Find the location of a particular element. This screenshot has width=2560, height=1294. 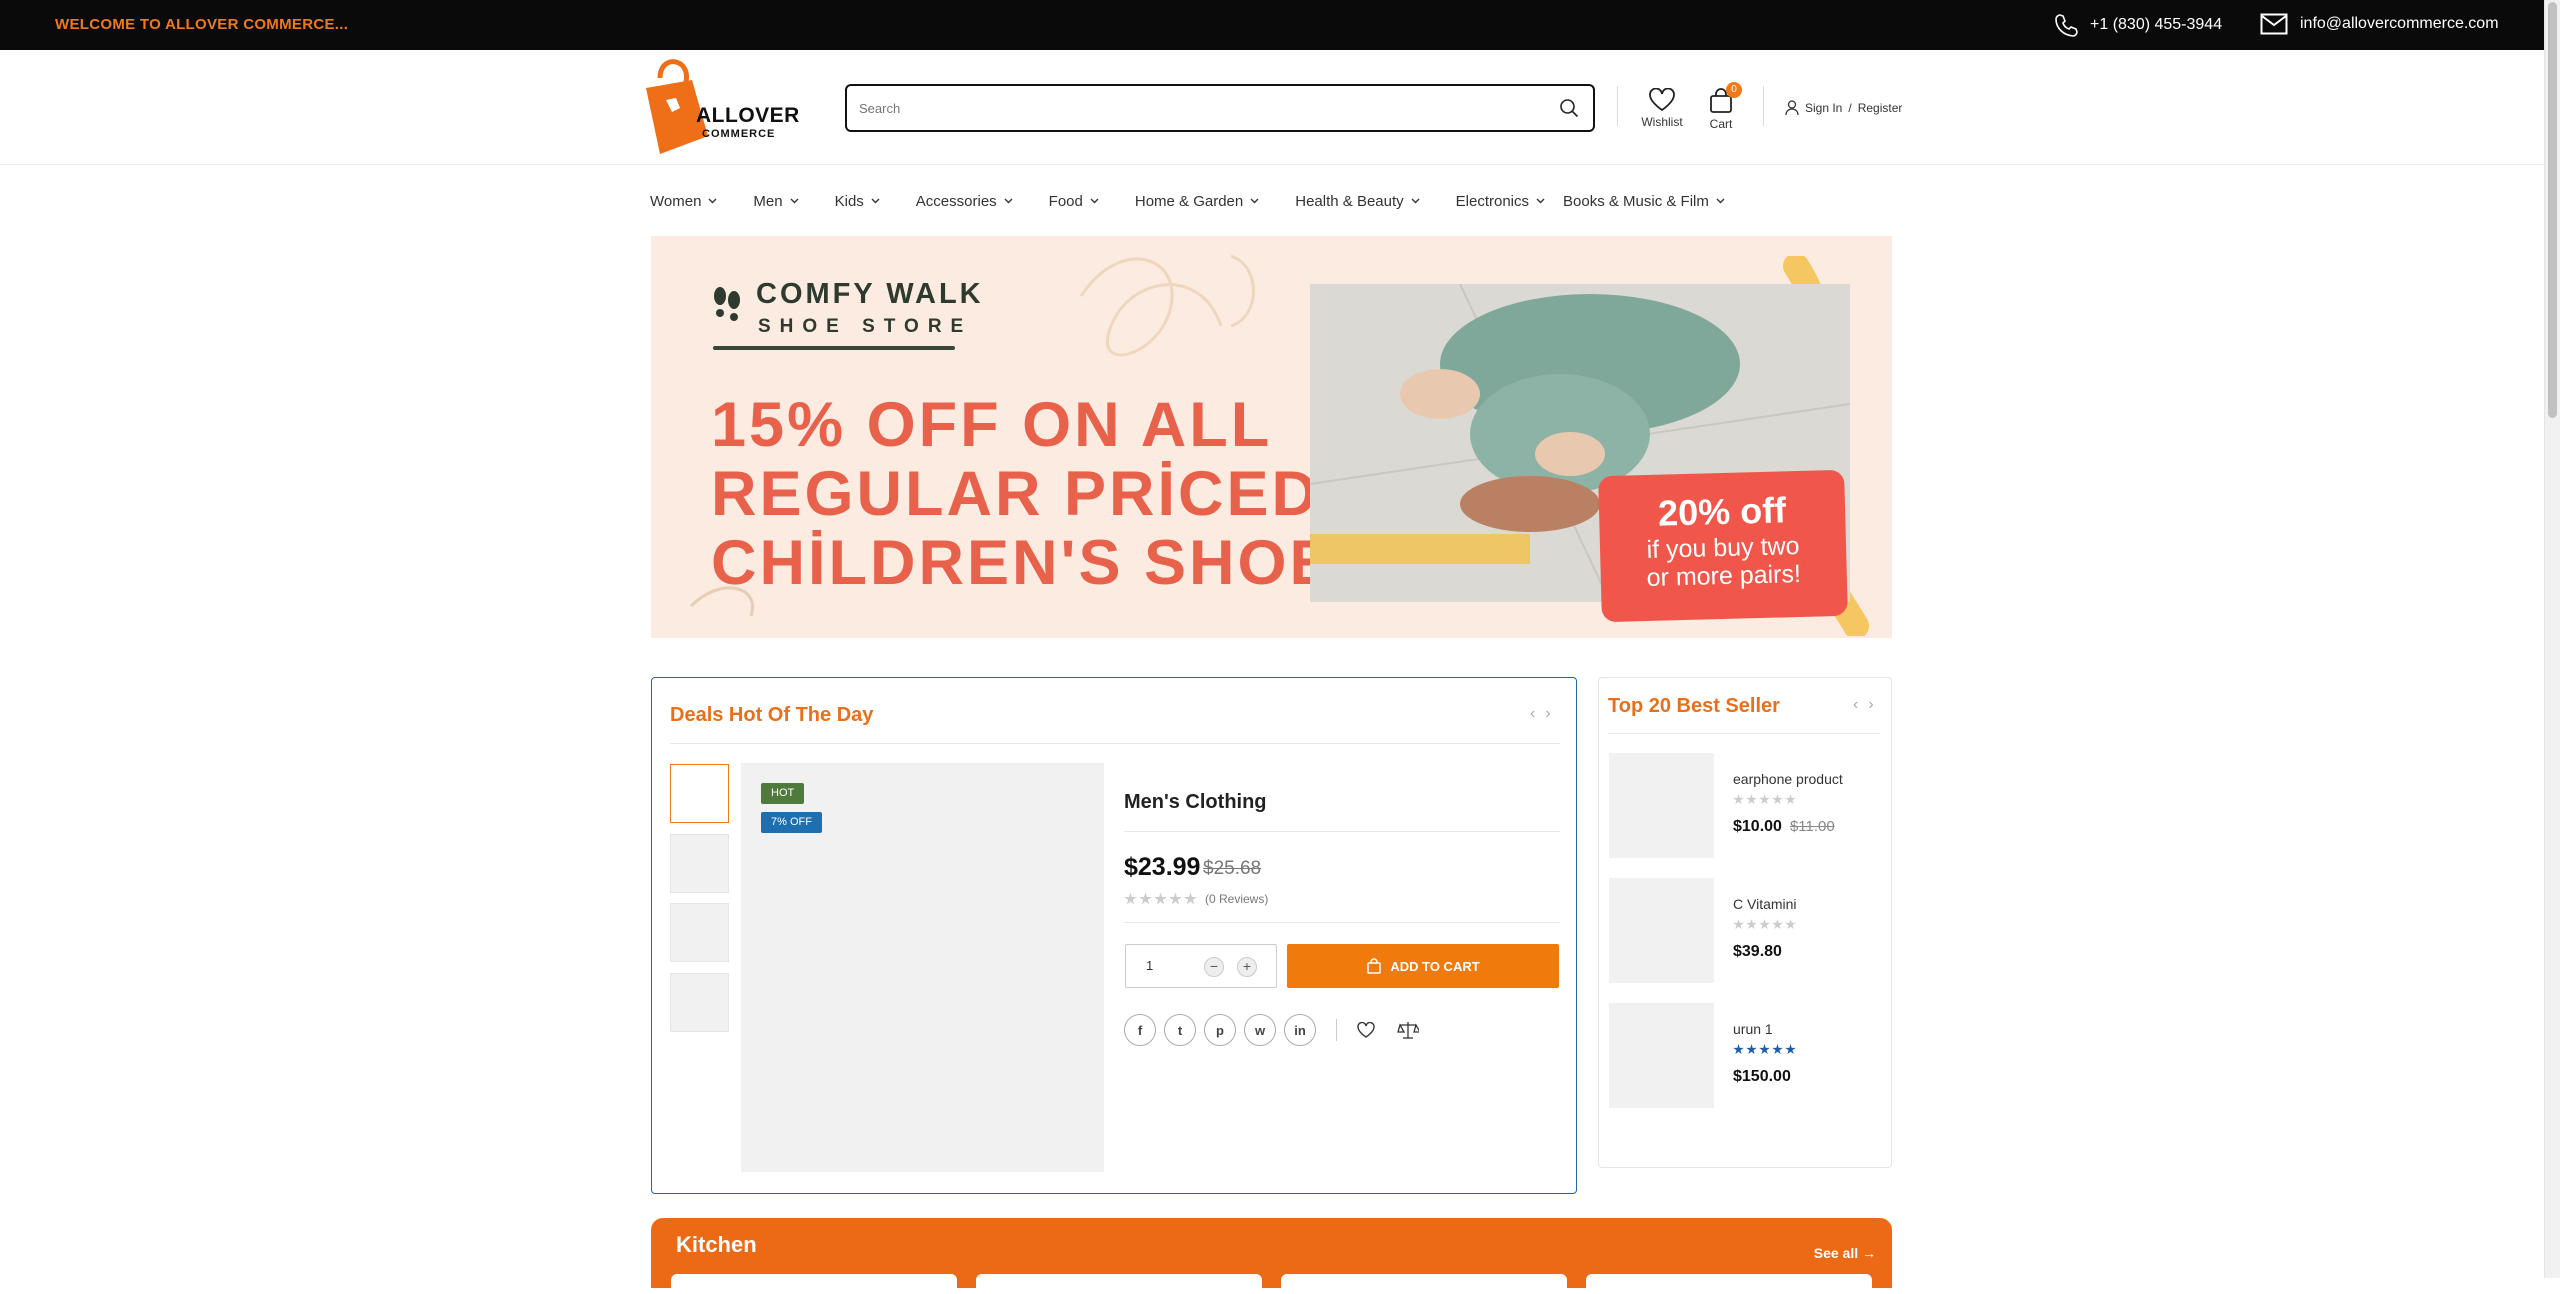

rating-stars: (0 Reviews) is located at coordinates (1196, 899).